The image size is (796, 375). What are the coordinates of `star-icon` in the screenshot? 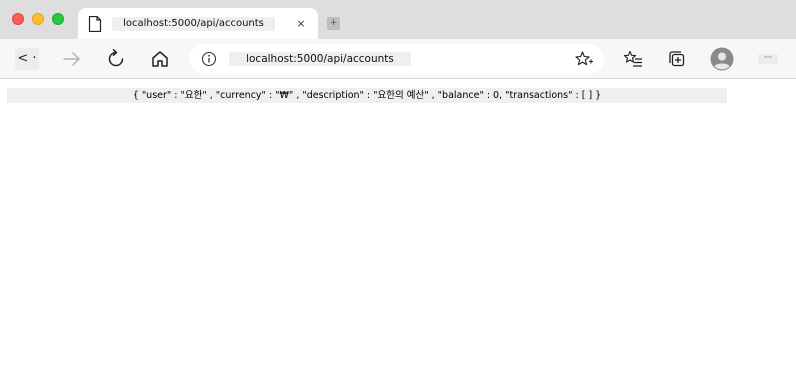 It's located at (584, 58).